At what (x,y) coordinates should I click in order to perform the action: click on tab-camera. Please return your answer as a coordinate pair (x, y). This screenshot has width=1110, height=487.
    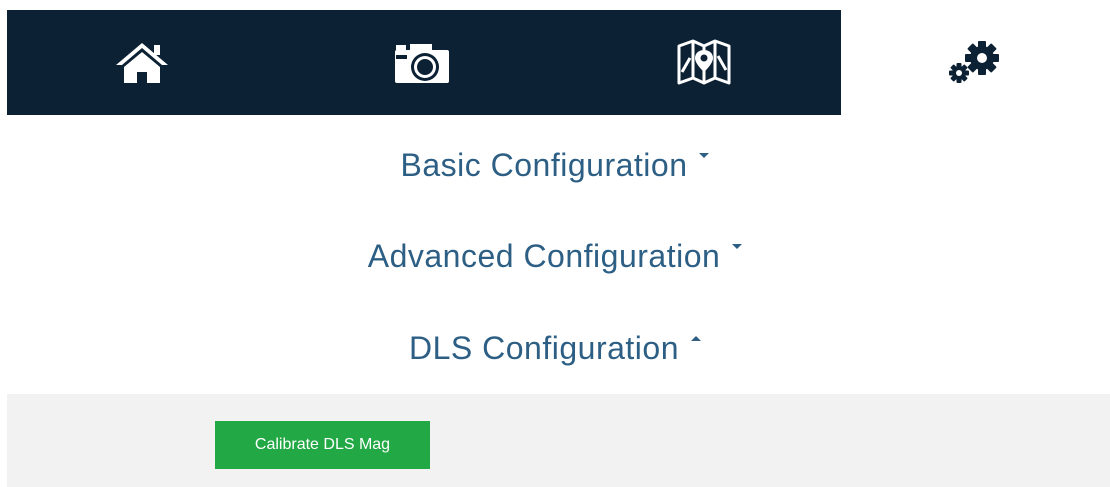
    Looking at the image, I should click on (422, 62).